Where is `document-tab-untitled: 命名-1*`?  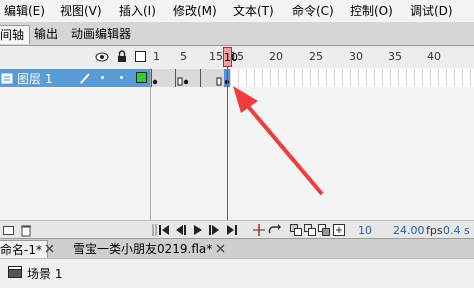
document-tab-untitled: 命名-1* is located at coordinates (24, 249).